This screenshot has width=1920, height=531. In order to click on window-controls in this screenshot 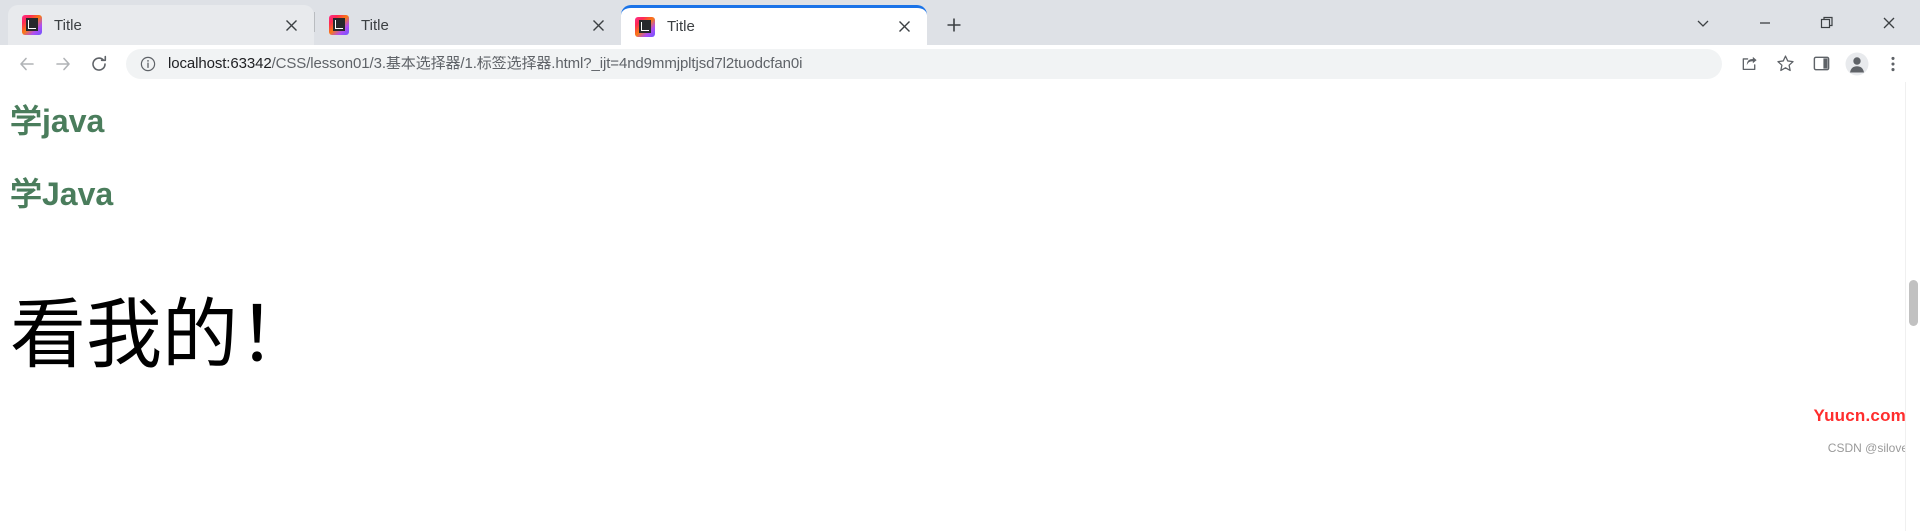, I will do `click(1796, 22)`.